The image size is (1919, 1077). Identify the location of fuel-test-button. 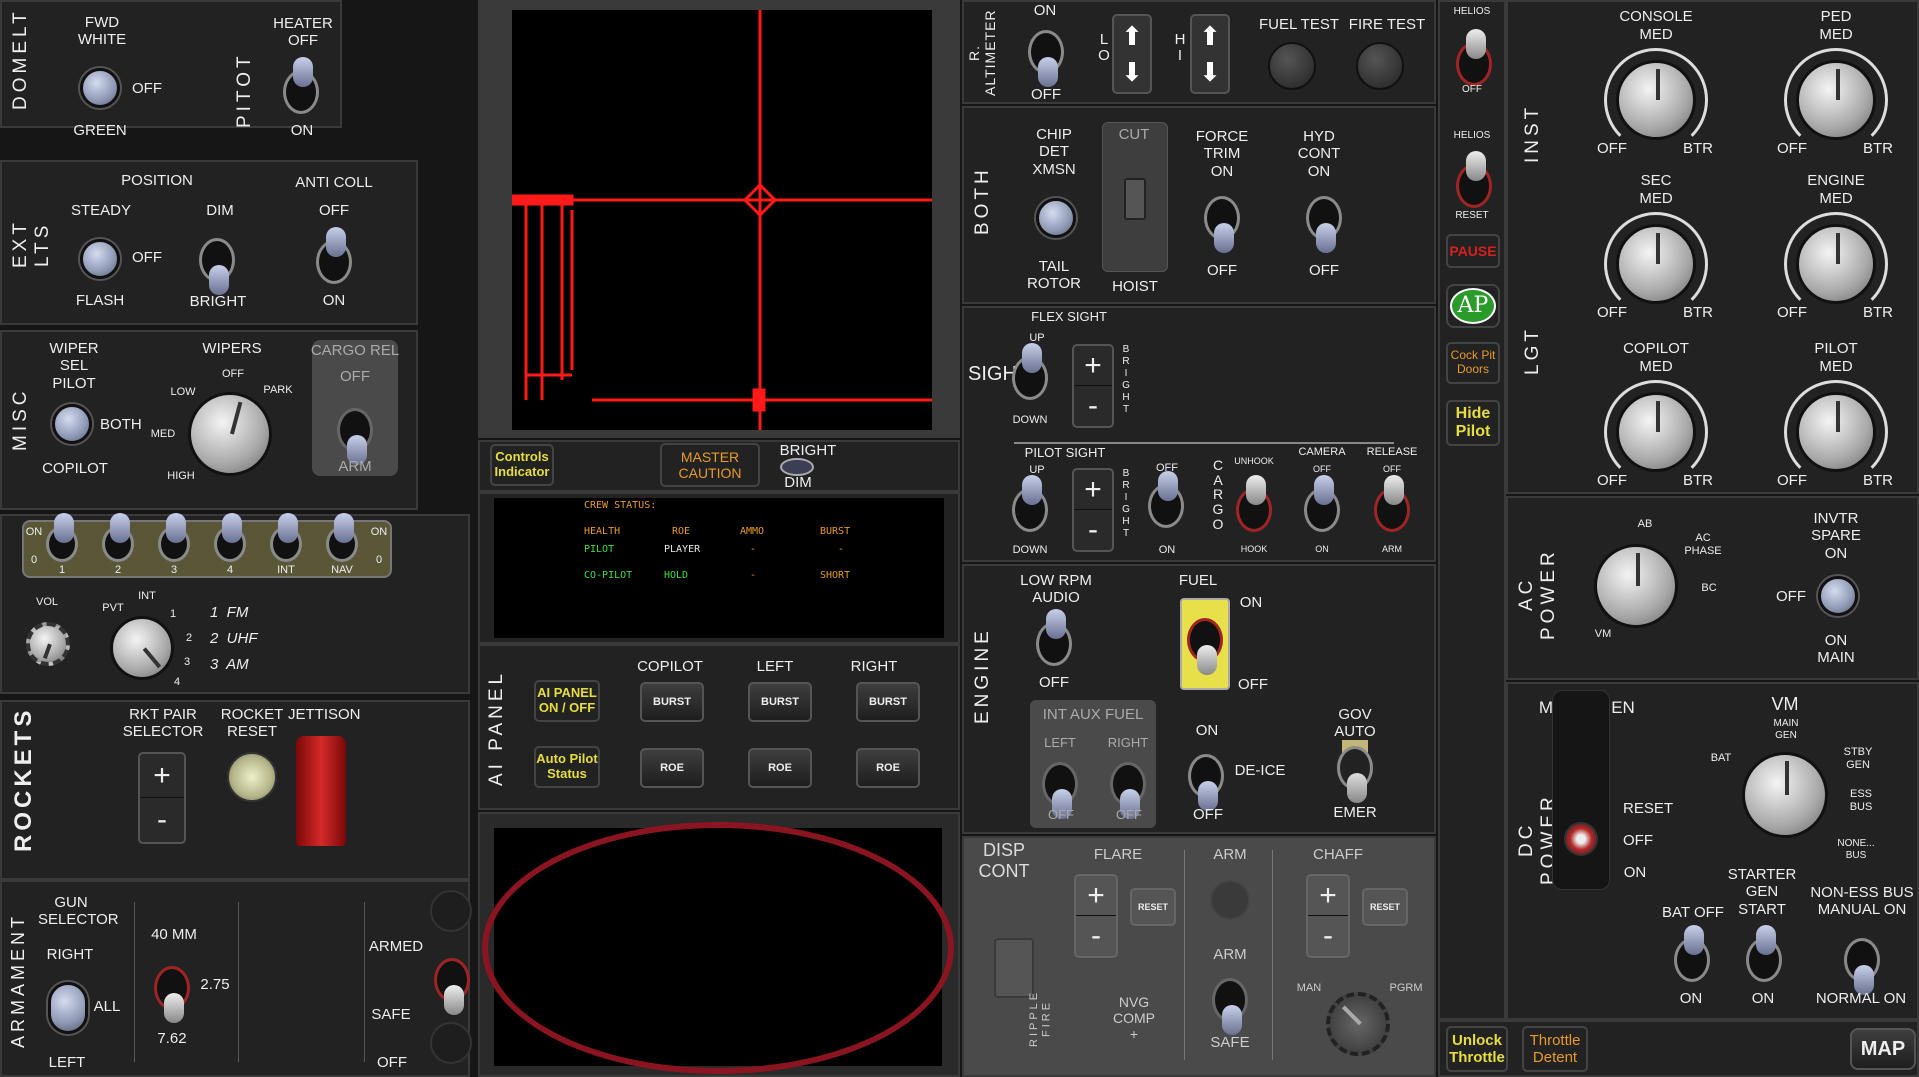
(1292, 66).